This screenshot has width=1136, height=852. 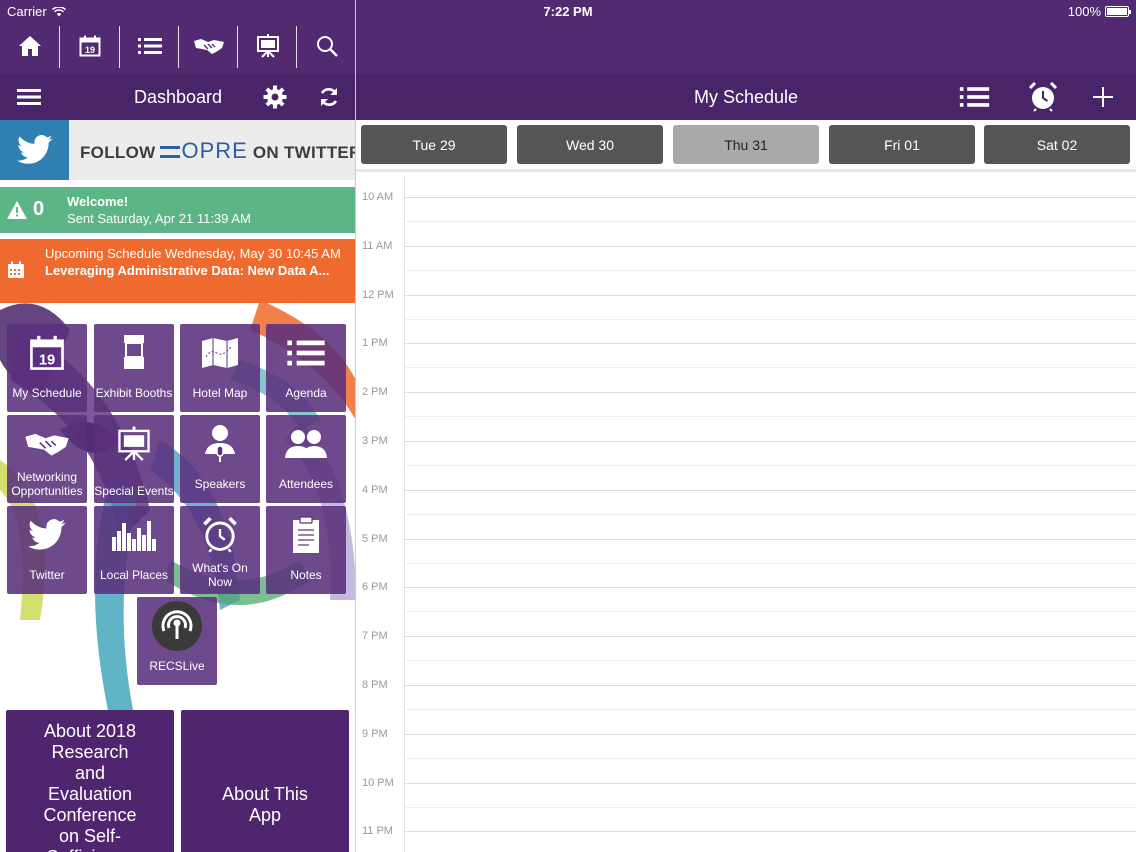 I want to click on tab-day-fri-01: Fri 01, so click(x=902, y=144).